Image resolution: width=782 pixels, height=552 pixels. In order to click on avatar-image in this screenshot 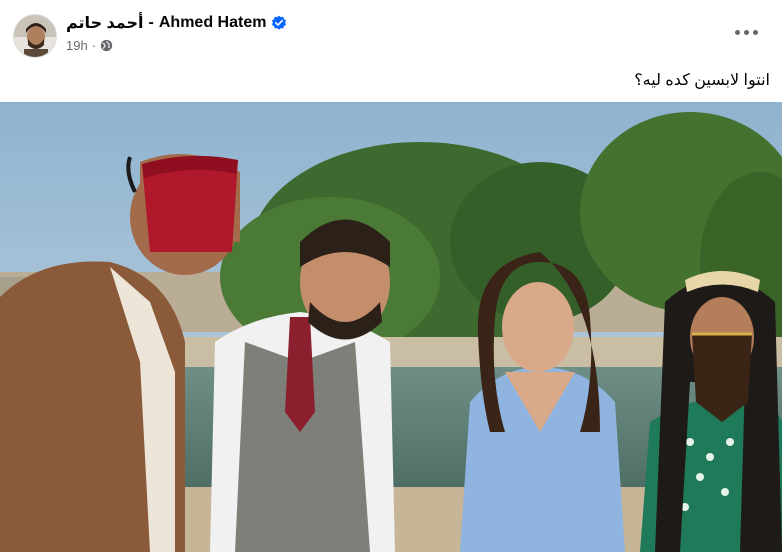, I will do `click(35, 36)`.